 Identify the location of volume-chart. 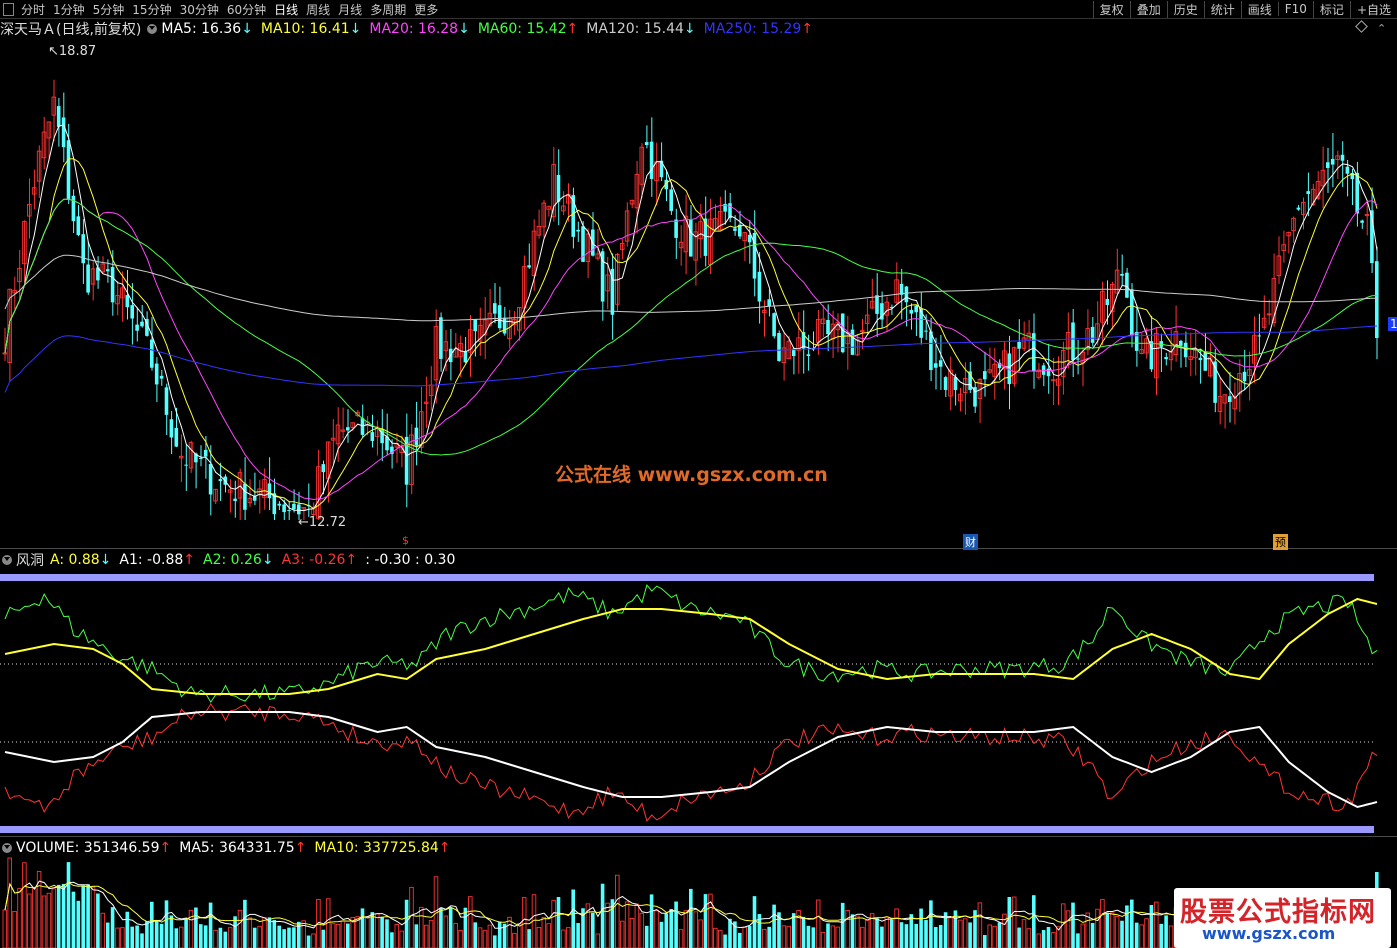
(690, 902).